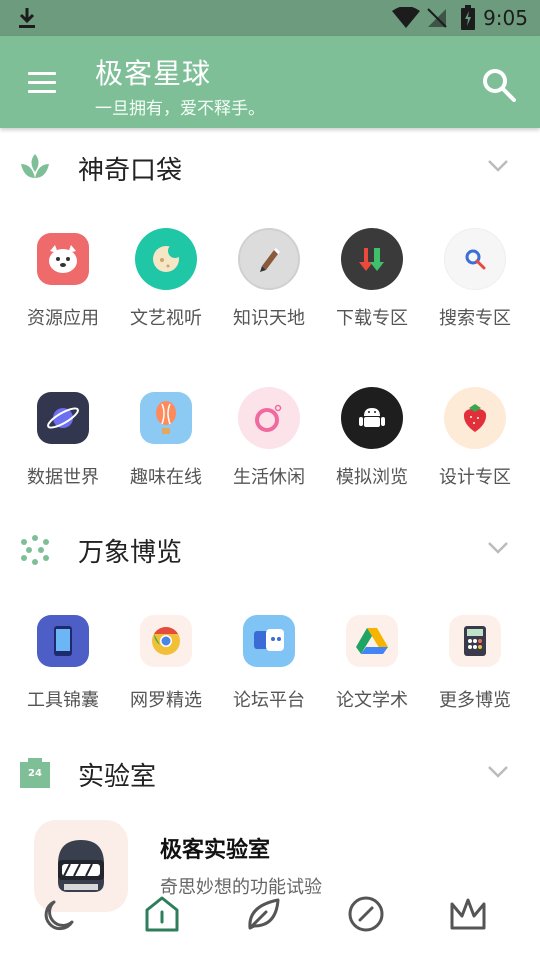 This screenshot has width=540, height=960. I want to click on section-title: 神奇口袋, so click(130, 171).